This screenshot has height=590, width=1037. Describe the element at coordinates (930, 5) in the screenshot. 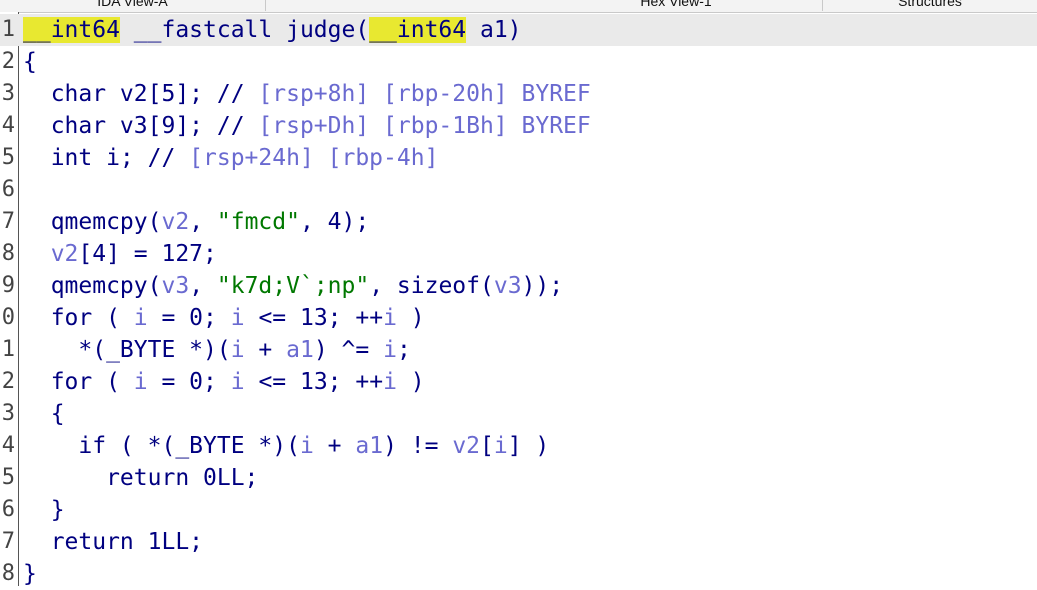

I see `tab-structures: Structures` at that location.